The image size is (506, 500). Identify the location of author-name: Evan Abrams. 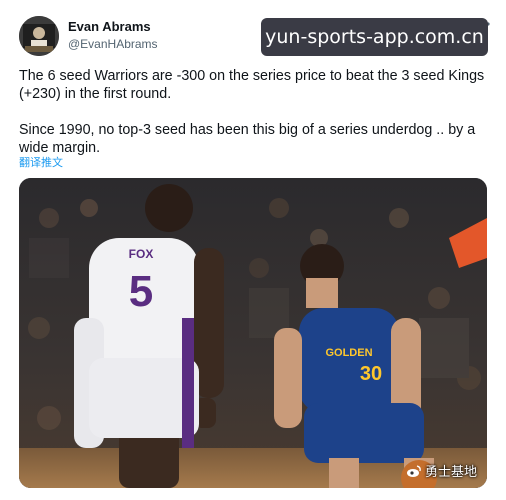
(109, 26).